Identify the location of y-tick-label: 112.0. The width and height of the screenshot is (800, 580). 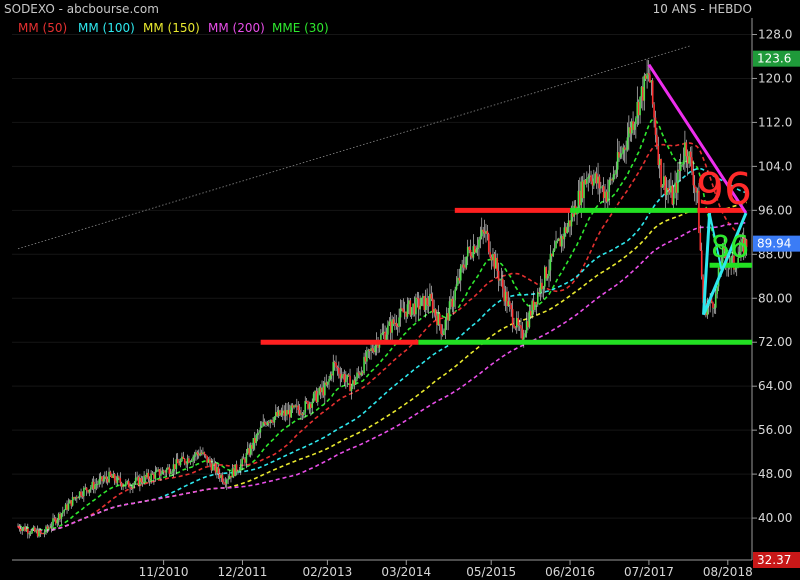
(775, 122).